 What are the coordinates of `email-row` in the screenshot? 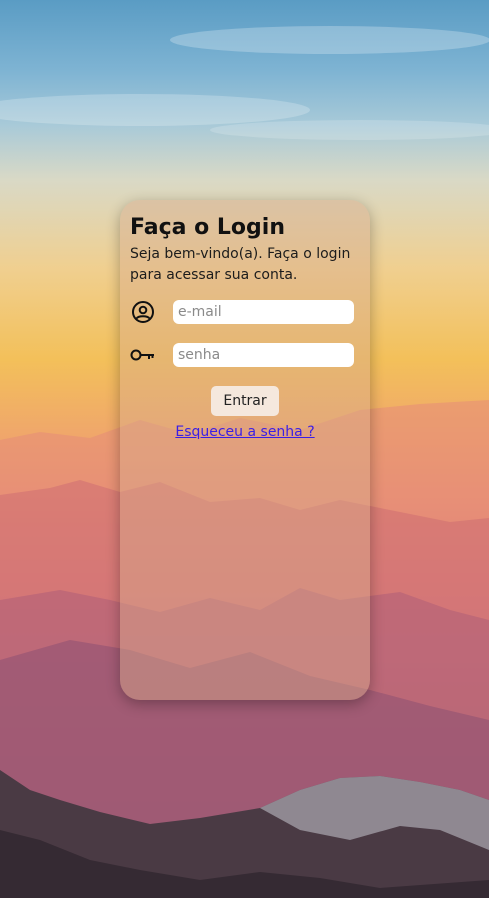 It's located at (245, 312).